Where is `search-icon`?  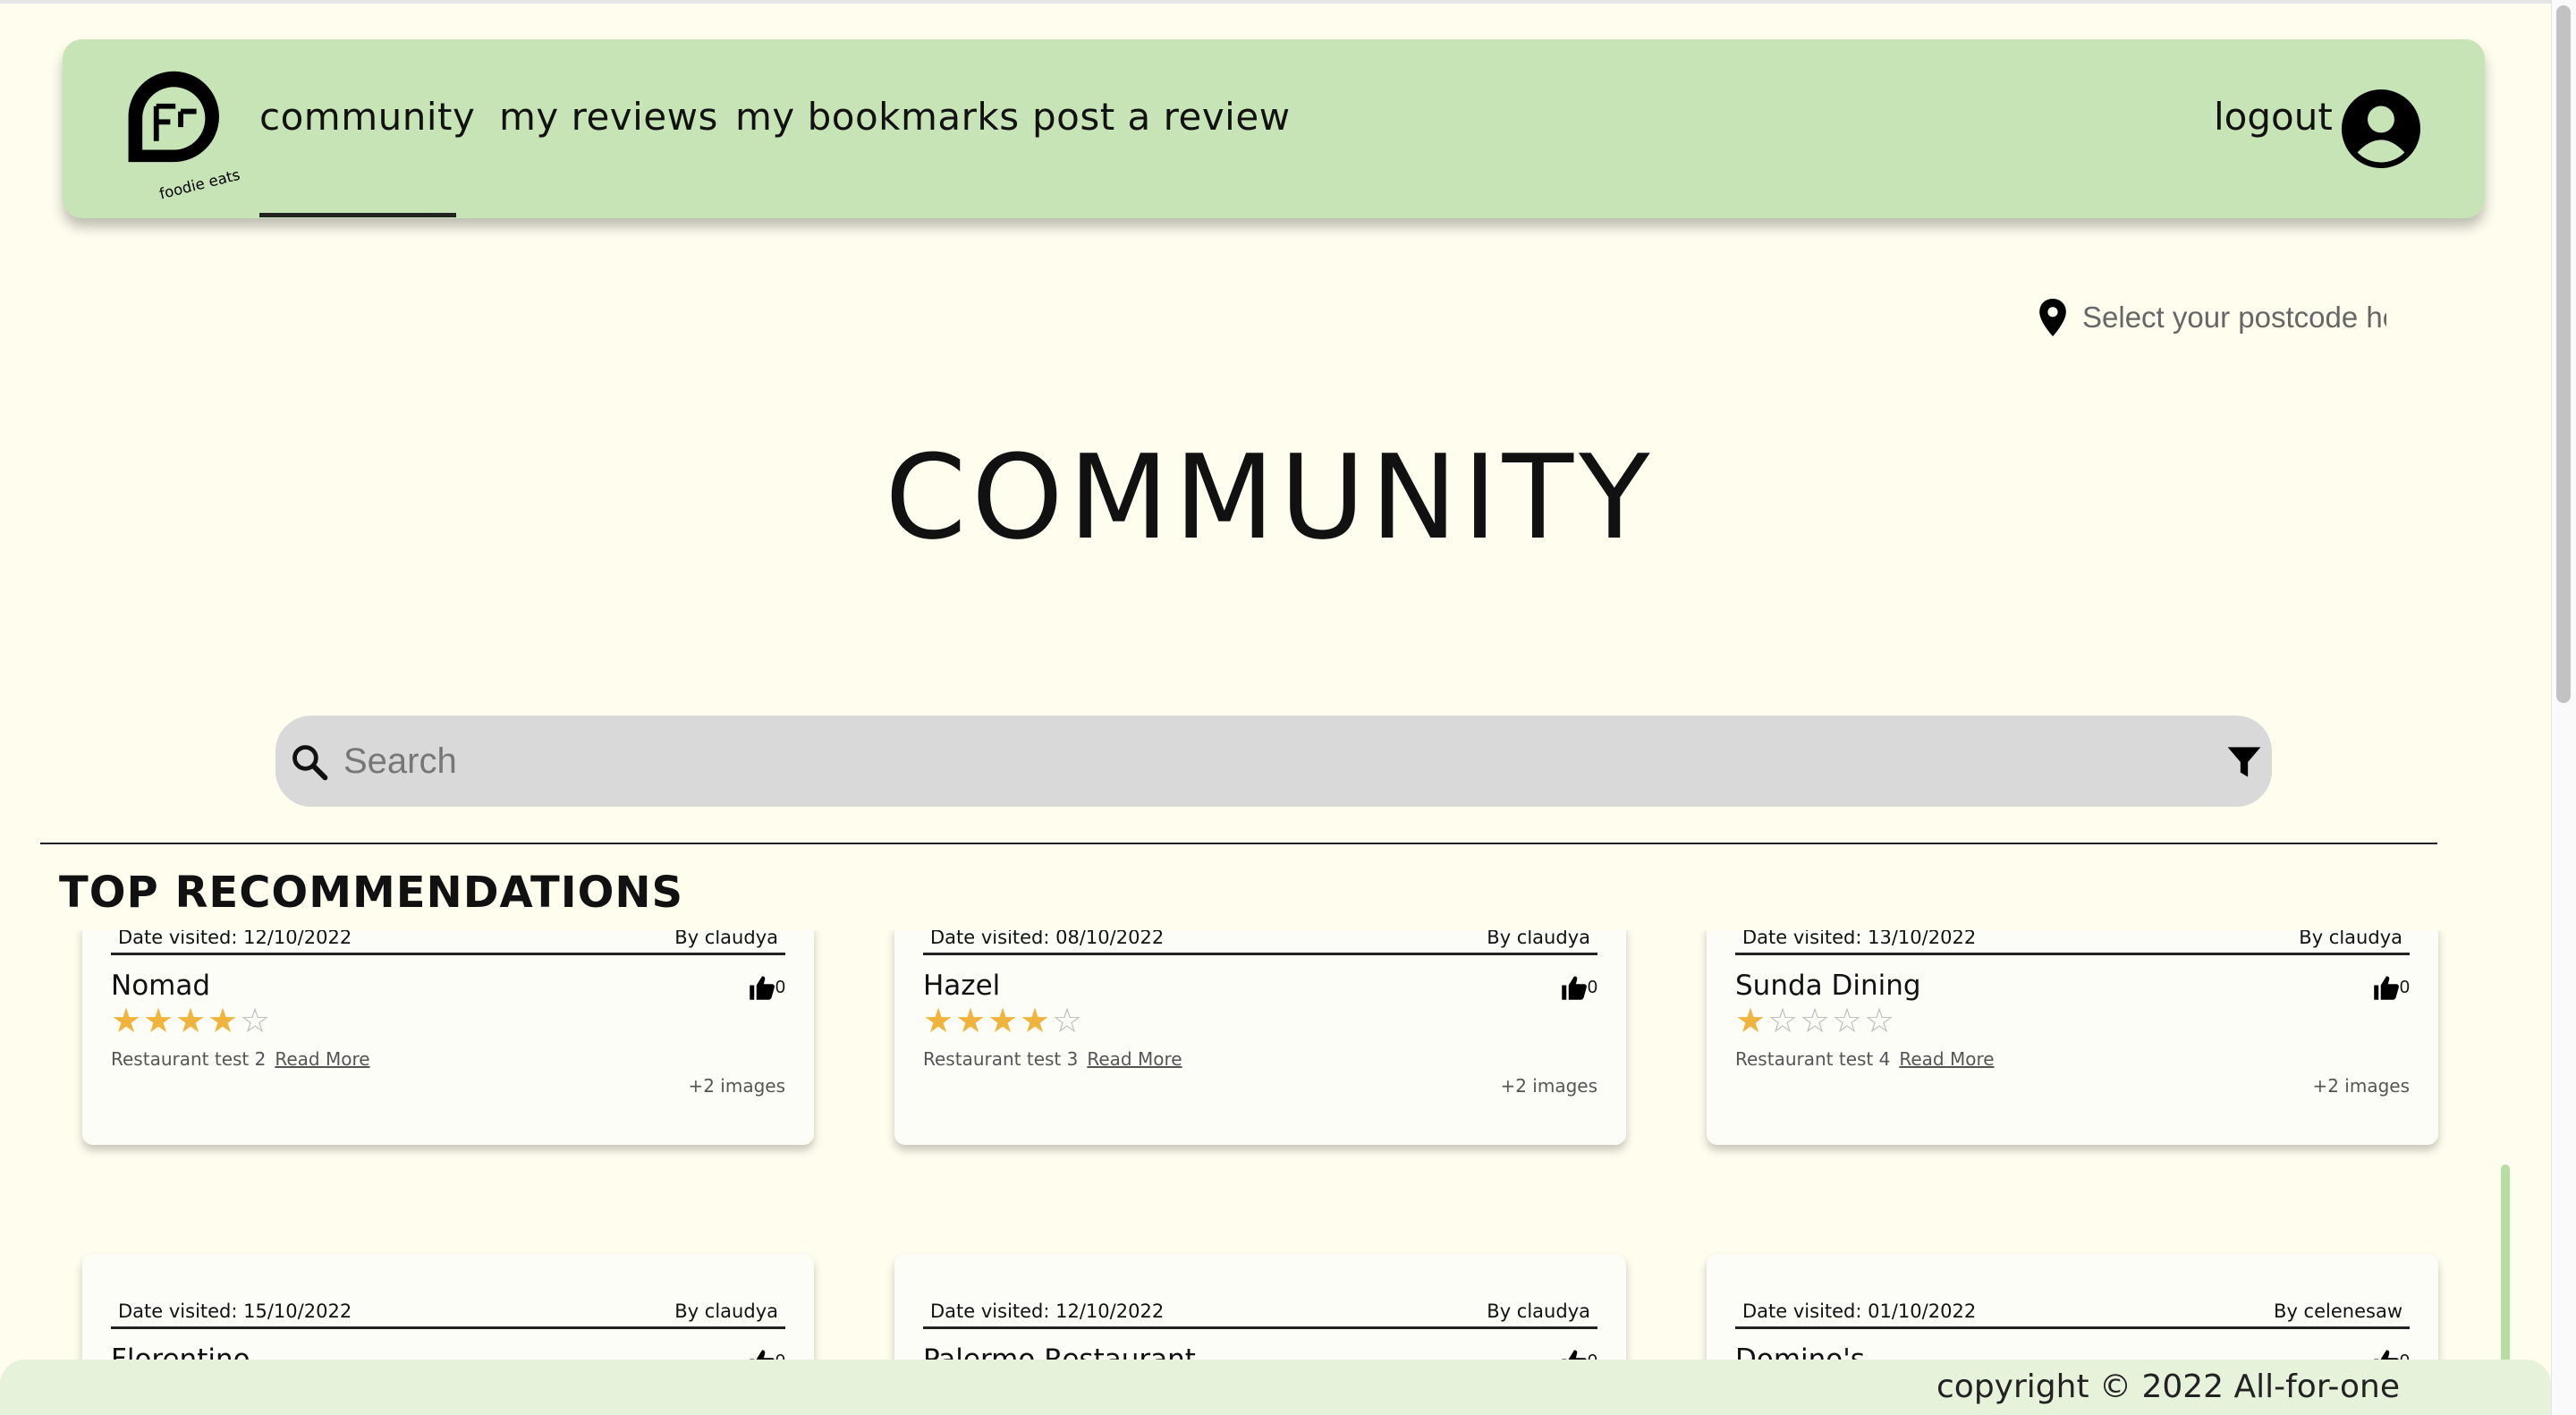 search-icon is located at coordinates (309, 762).